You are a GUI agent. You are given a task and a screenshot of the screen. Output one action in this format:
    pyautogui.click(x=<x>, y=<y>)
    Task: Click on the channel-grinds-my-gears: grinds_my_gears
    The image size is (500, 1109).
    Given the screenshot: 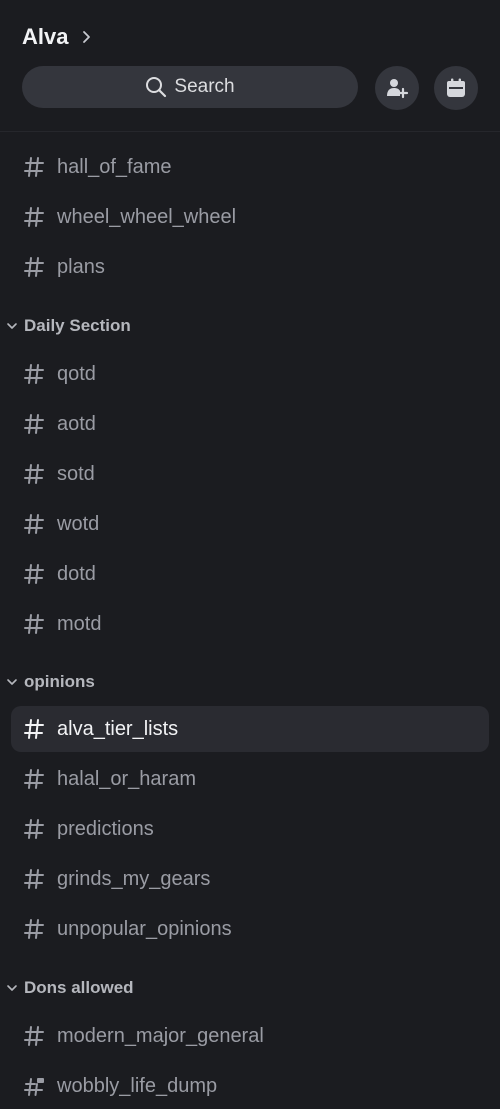 What is the action you would take?
    pyautogui.click(x=250, y=879)
    